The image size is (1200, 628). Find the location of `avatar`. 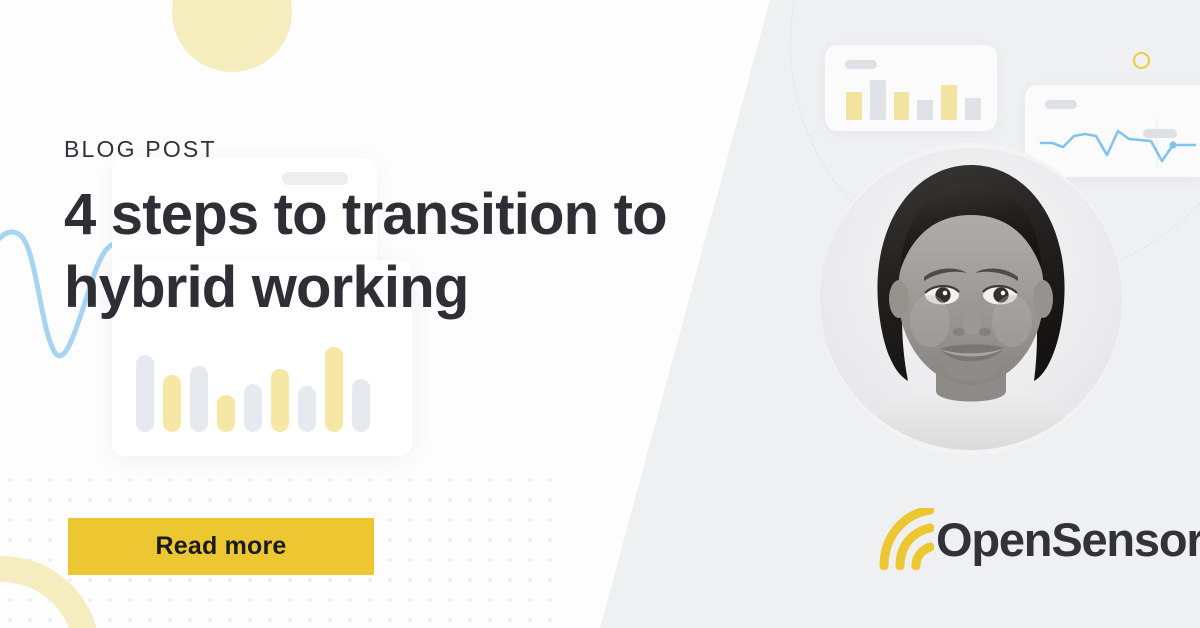

avatar is located at coordinates (971, 299).